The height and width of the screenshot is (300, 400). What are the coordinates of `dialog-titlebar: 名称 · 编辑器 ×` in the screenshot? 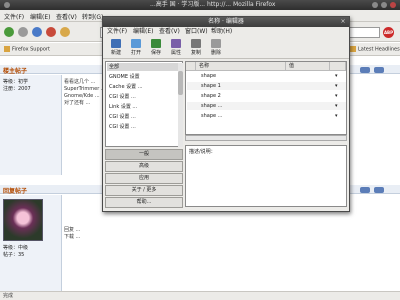 It's located at (226, 22).